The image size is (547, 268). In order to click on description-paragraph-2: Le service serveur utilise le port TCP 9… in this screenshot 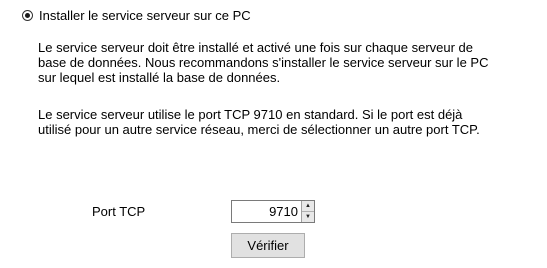, I will do `click(288, 122)`.